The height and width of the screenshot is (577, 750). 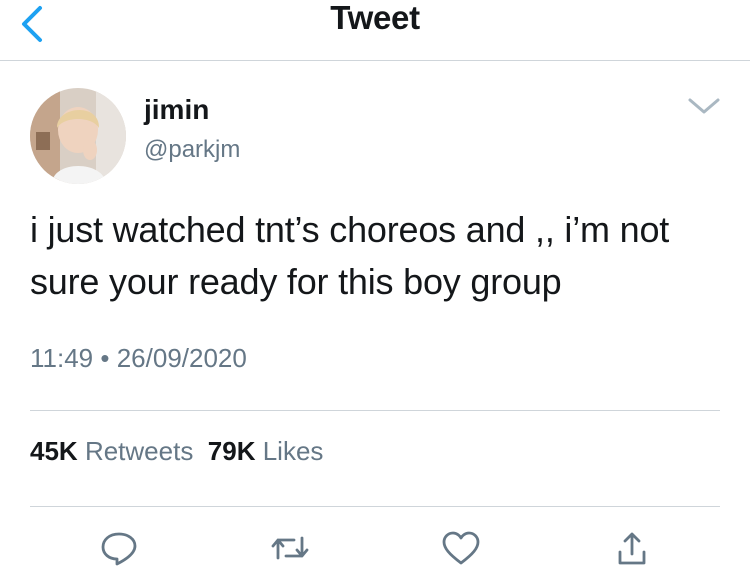 I want to click on top-bar: Tweet, so click(x=375, y=30).